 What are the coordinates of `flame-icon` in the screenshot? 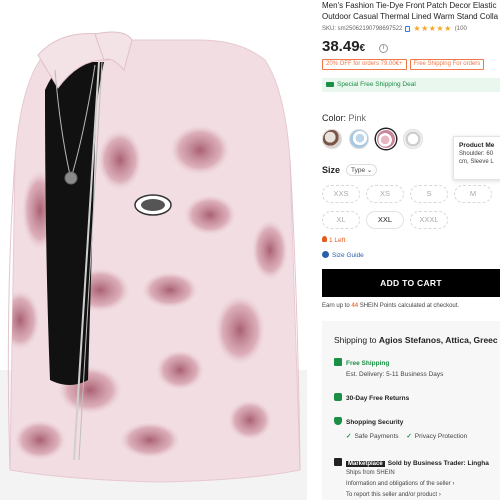 It's located at (324, 239).